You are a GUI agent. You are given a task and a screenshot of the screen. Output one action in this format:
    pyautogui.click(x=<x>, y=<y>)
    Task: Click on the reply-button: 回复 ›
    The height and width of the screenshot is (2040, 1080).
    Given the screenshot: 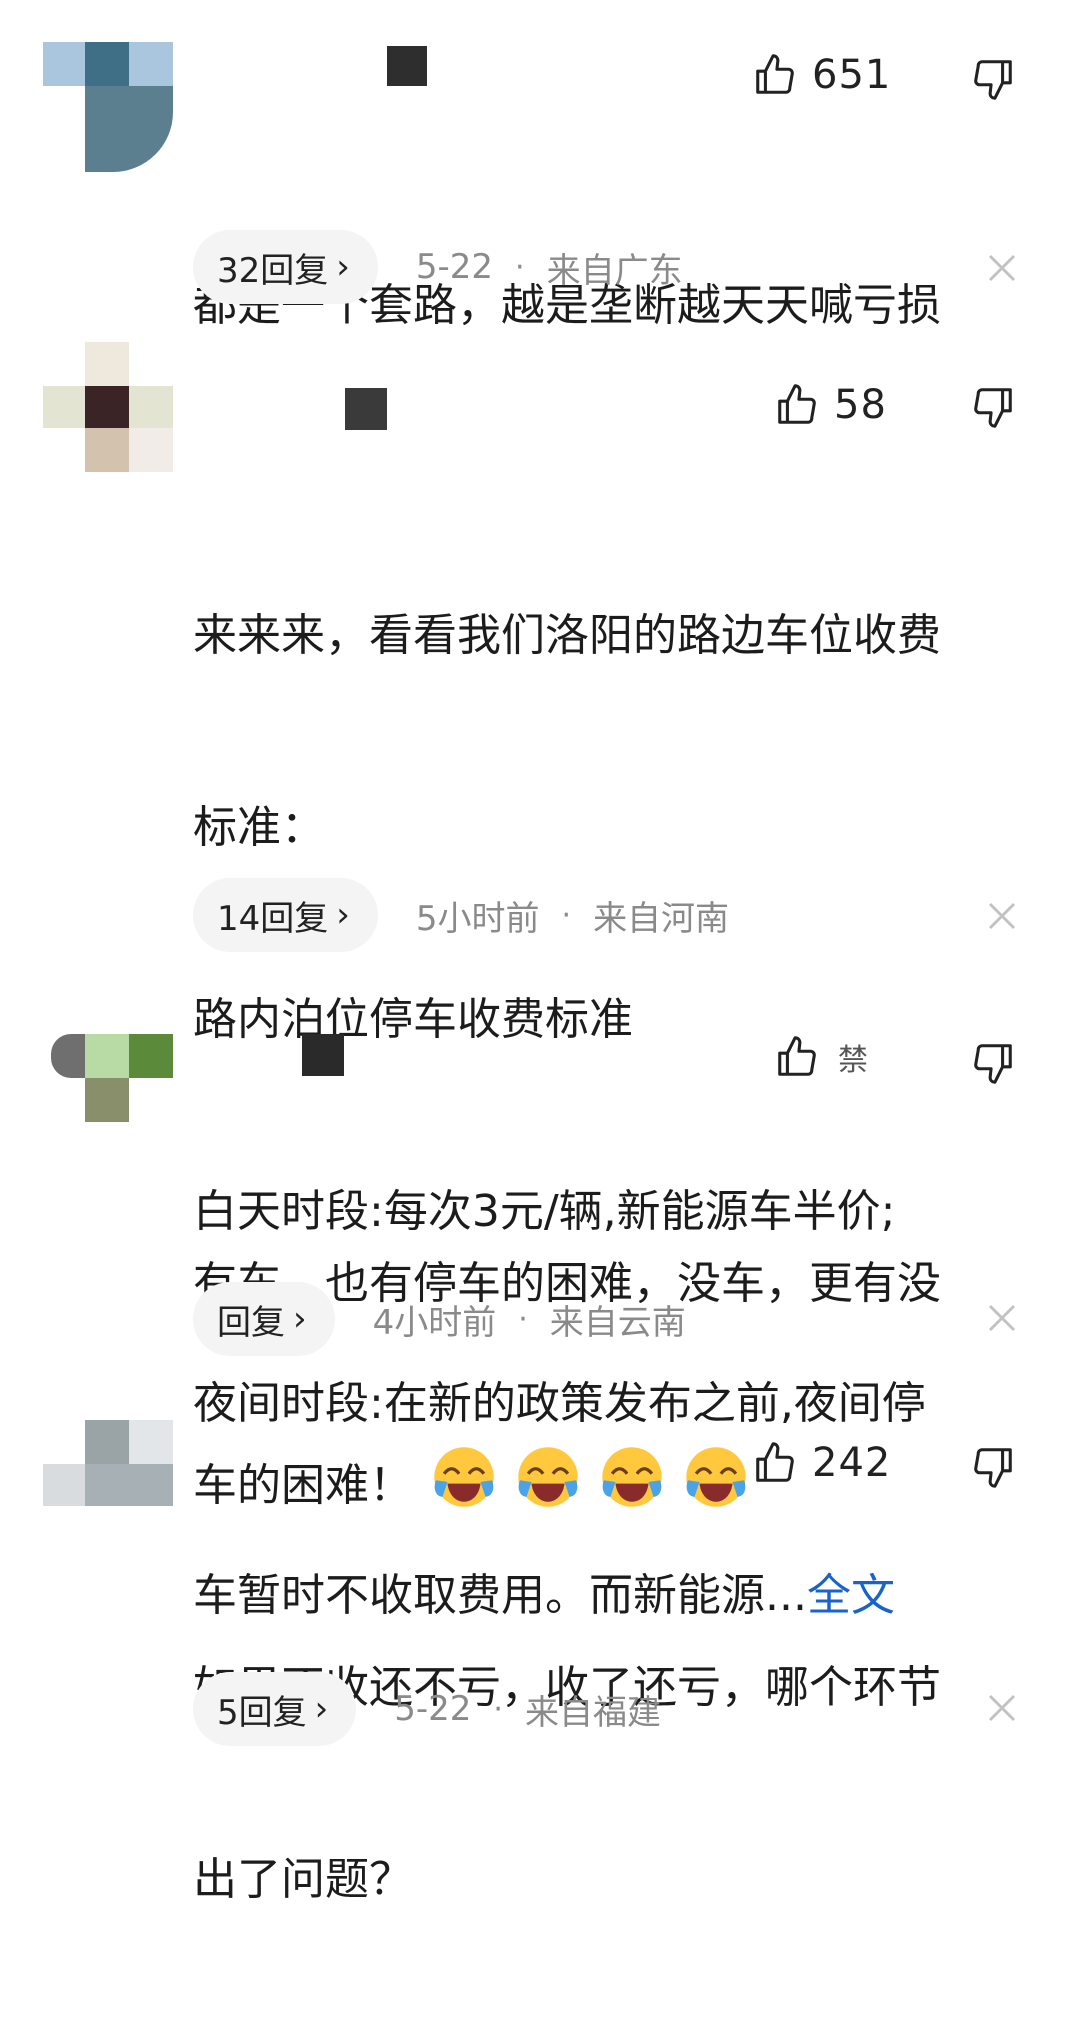 What is the action you would take?
    pyautogui.click(x=264, y=1319)
    